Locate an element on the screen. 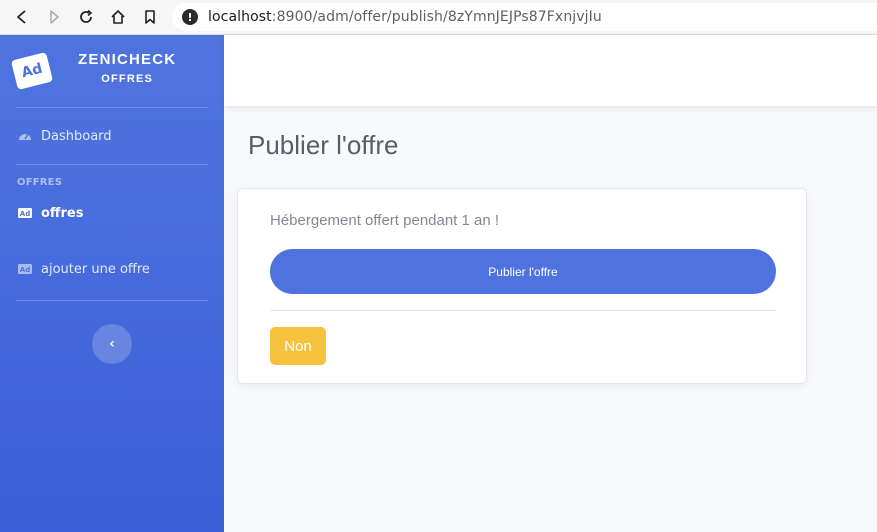 Image resolution: width=877 pixels, height=532 pixels. sidebar-toggle-button: ‹ is located at coordinates (112, 344).